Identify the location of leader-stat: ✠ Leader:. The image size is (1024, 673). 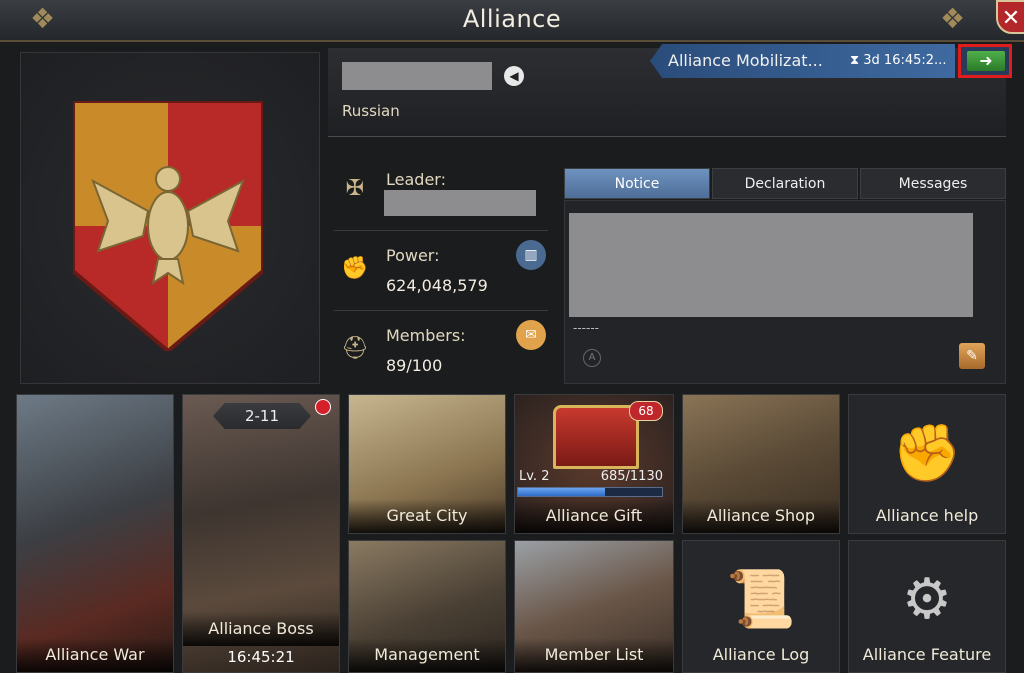
(441, 195).